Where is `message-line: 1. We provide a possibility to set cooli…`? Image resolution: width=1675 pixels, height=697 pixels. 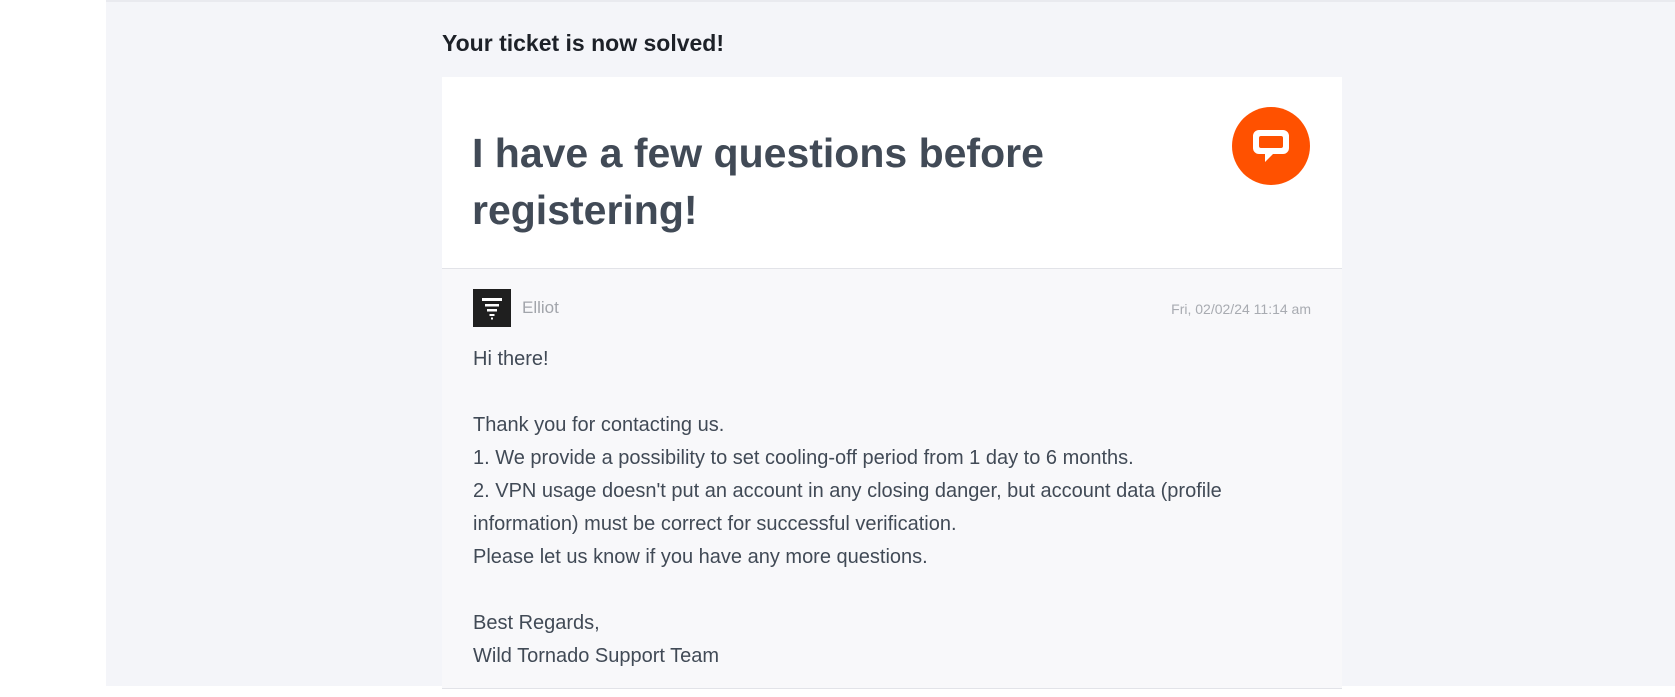
message-line: 1. We provide a possibility to set cooli… is located at coordinates (803, 458).